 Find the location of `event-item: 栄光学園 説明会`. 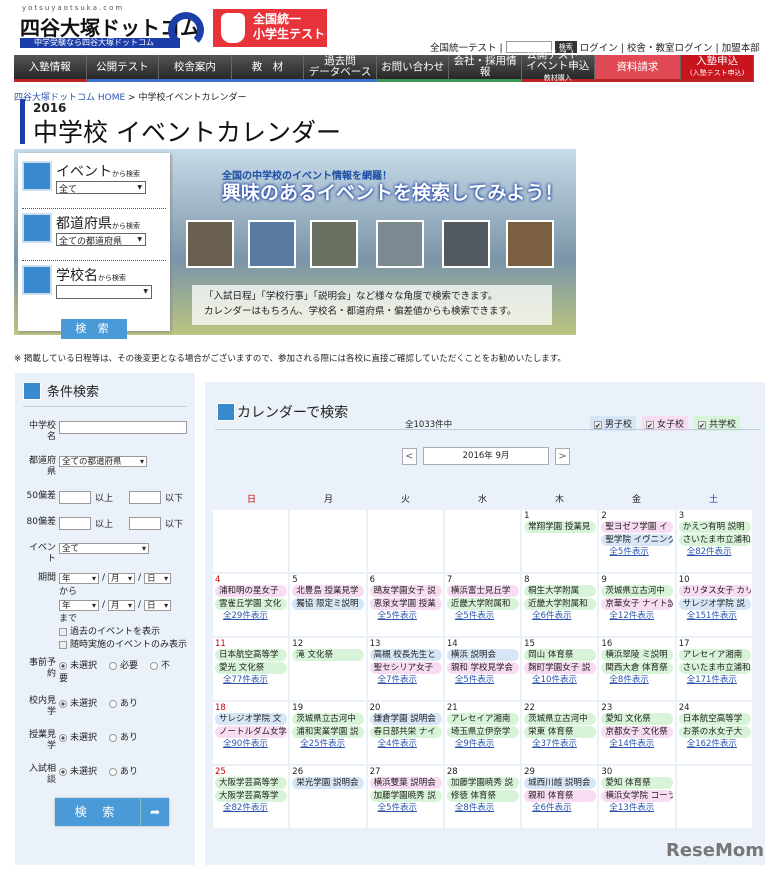

event-item: 栄光学園 説明会 is located at coordinates (328, 783).